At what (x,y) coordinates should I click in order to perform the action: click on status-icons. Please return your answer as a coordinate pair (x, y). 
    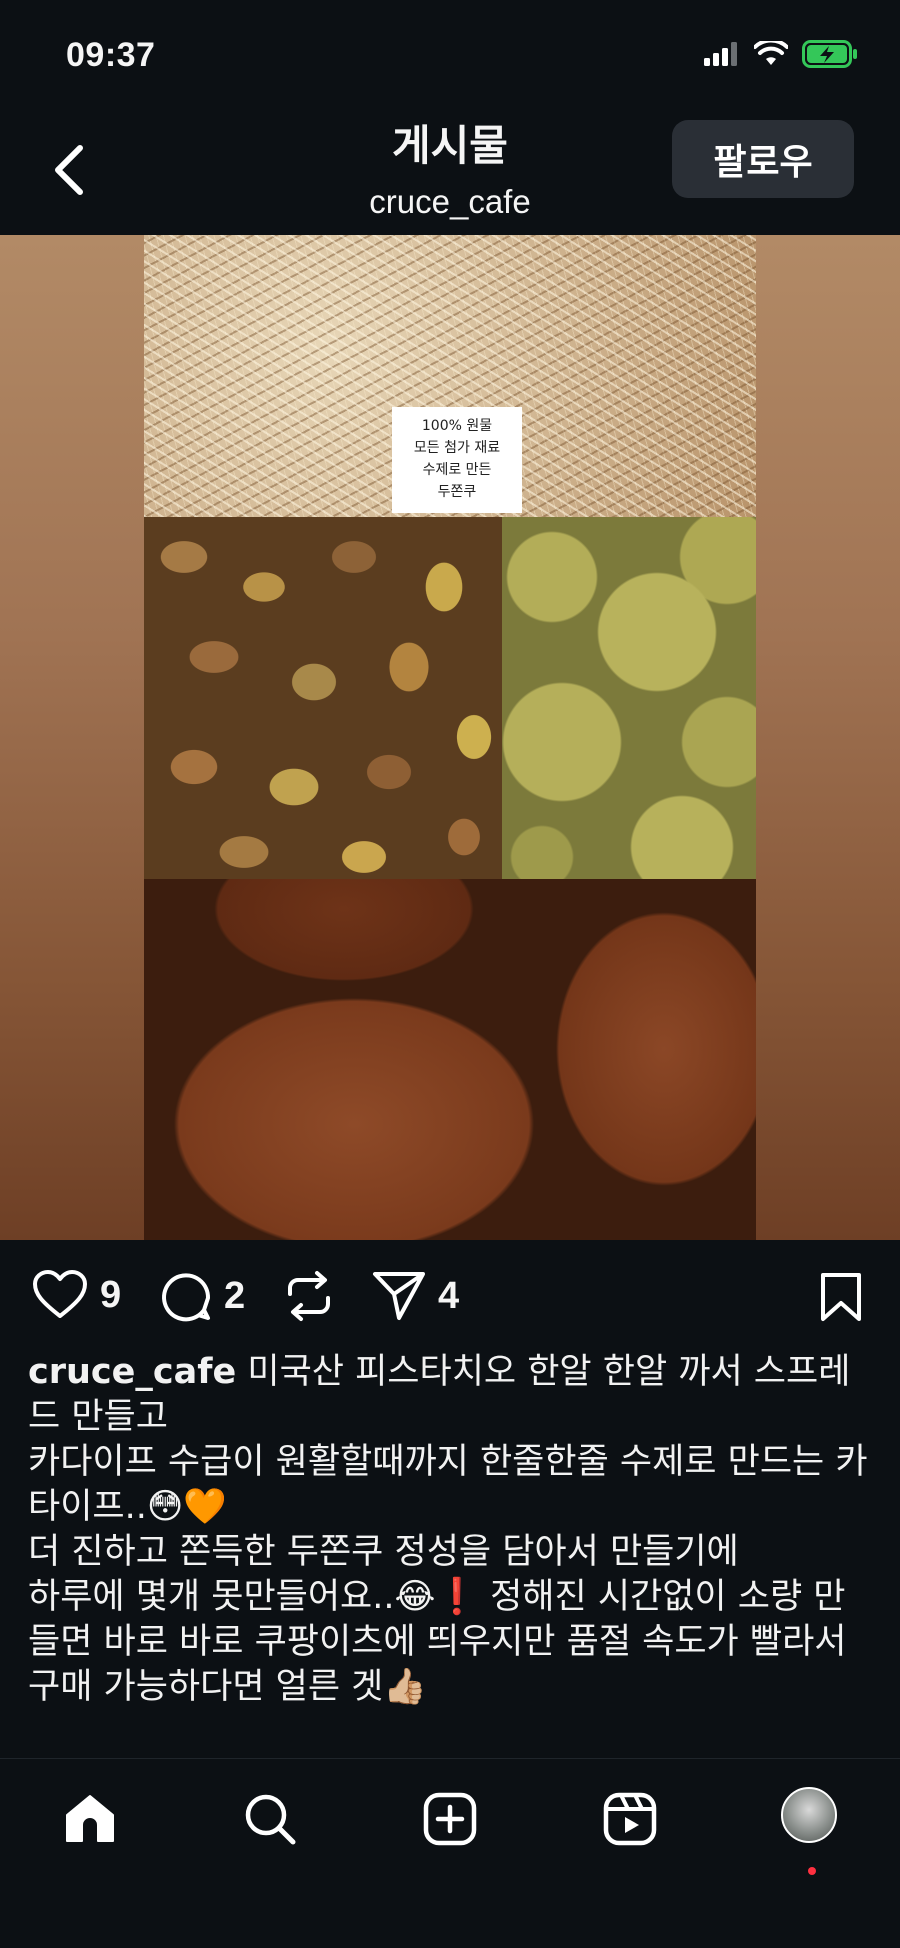
    Looking at the image, I should click on (781, 54).